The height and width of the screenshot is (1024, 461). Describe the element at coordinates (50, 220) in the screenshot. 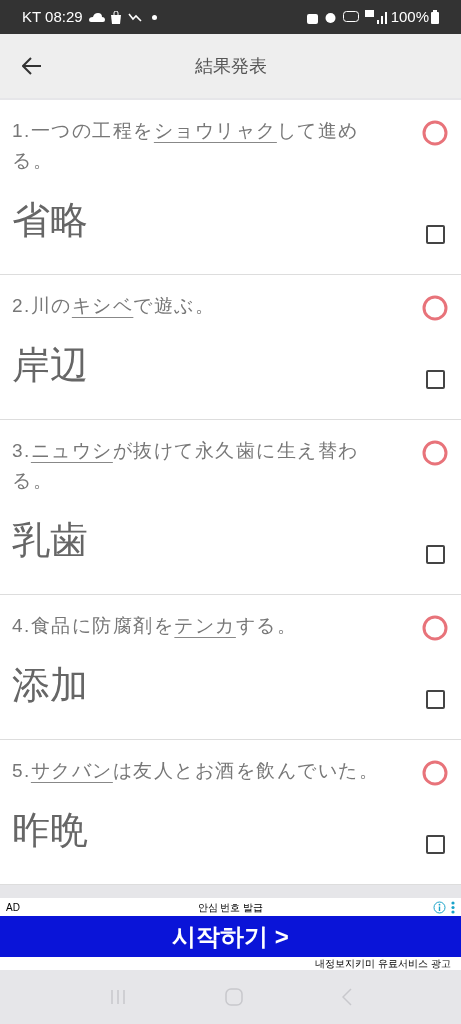

I see `answer-text: 省略` at that location.